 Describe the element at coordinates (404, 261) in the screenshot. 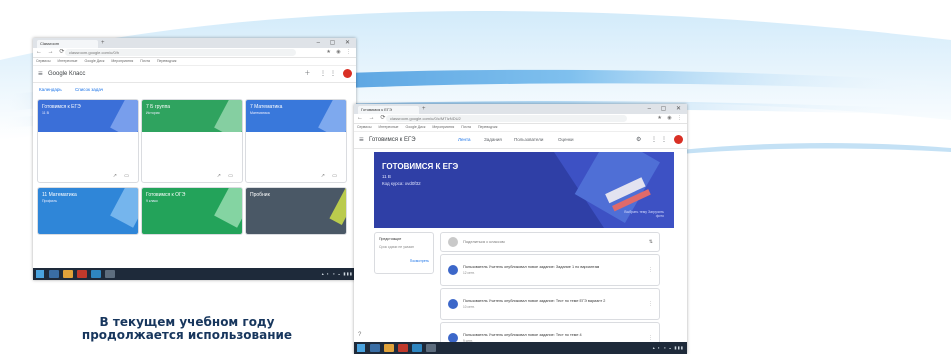

I see `view-all-link: Посмотреть` at that location.